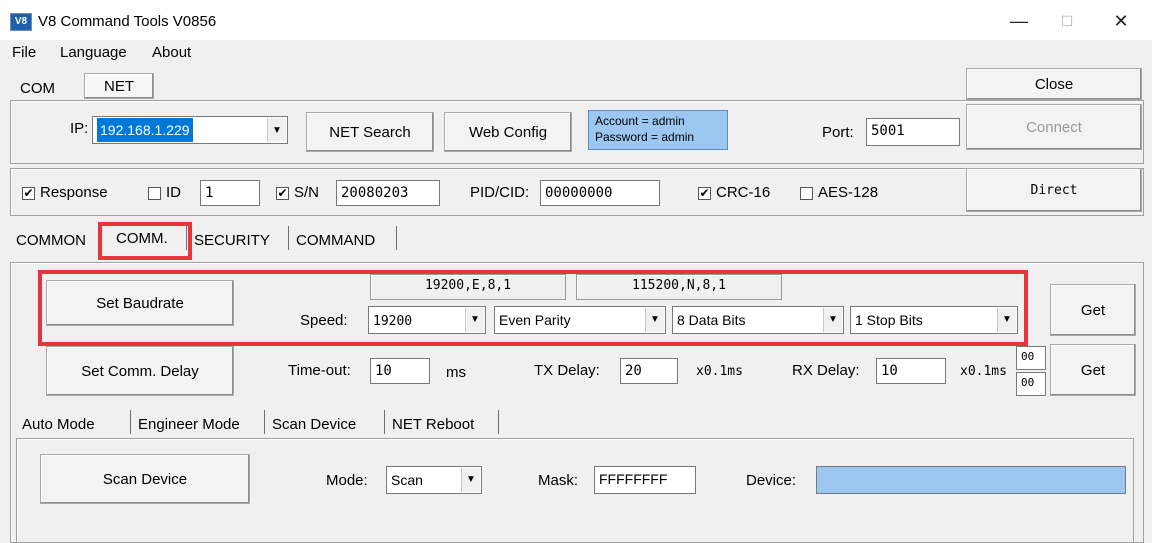 Image resolution: width=1152 pixels, height=543 pixels. What do you see at coordinates (649, 371) in the screenshot?
I see `tx-delay-field: 20` at bounding box center [649, 371].